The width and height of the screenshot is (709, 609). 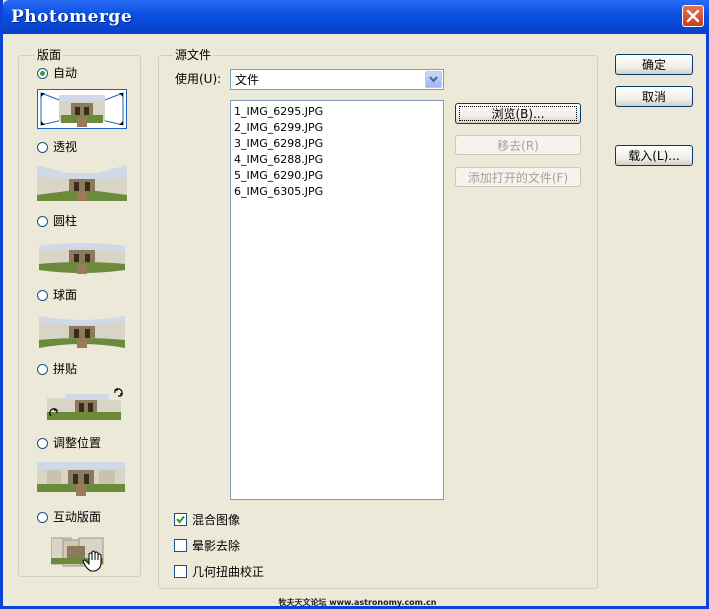 What do you see at coordinates (278, 144) in the screenshot?
I see `list-item: 3_IMG_6298.JPG` at bounding box center [278, 144].